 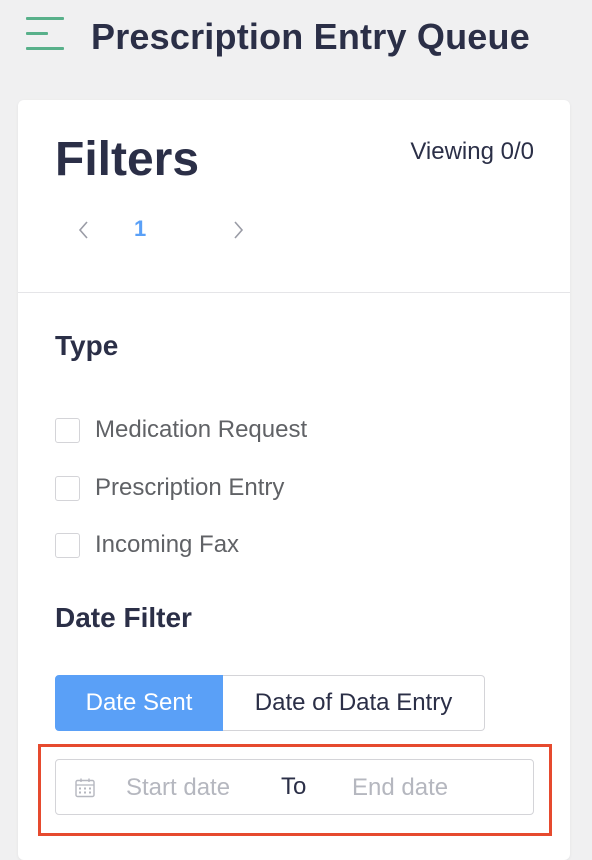 I want to click on chevron-right-icon, so click(x=239, y=230).